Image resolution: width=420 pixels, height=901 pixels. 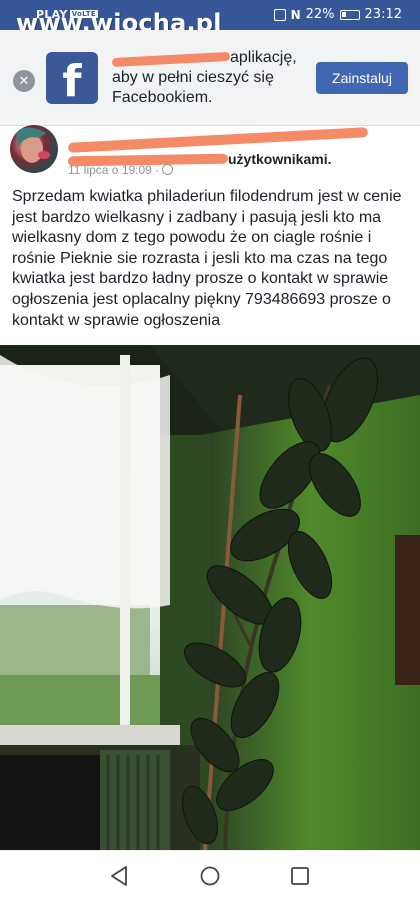 I want to click on nfc-icon: N, so click(x=295, y=14).